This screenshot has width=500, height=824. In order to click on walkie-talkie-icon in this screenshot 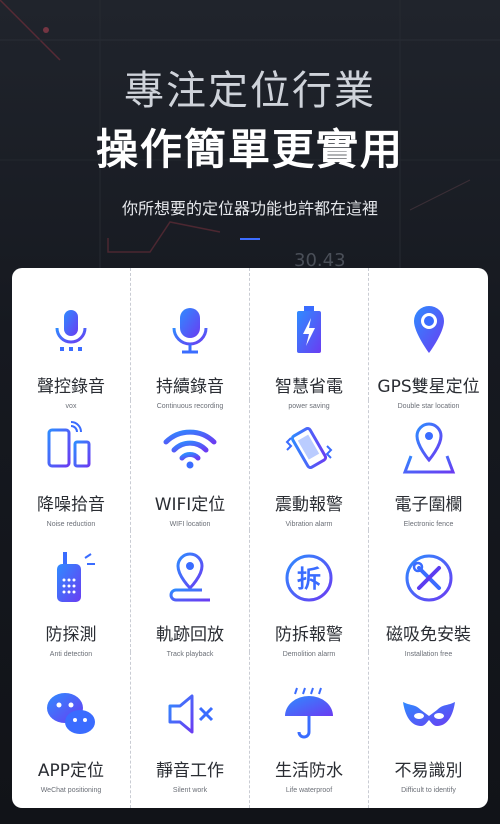, I will do `click(71, 578)`.